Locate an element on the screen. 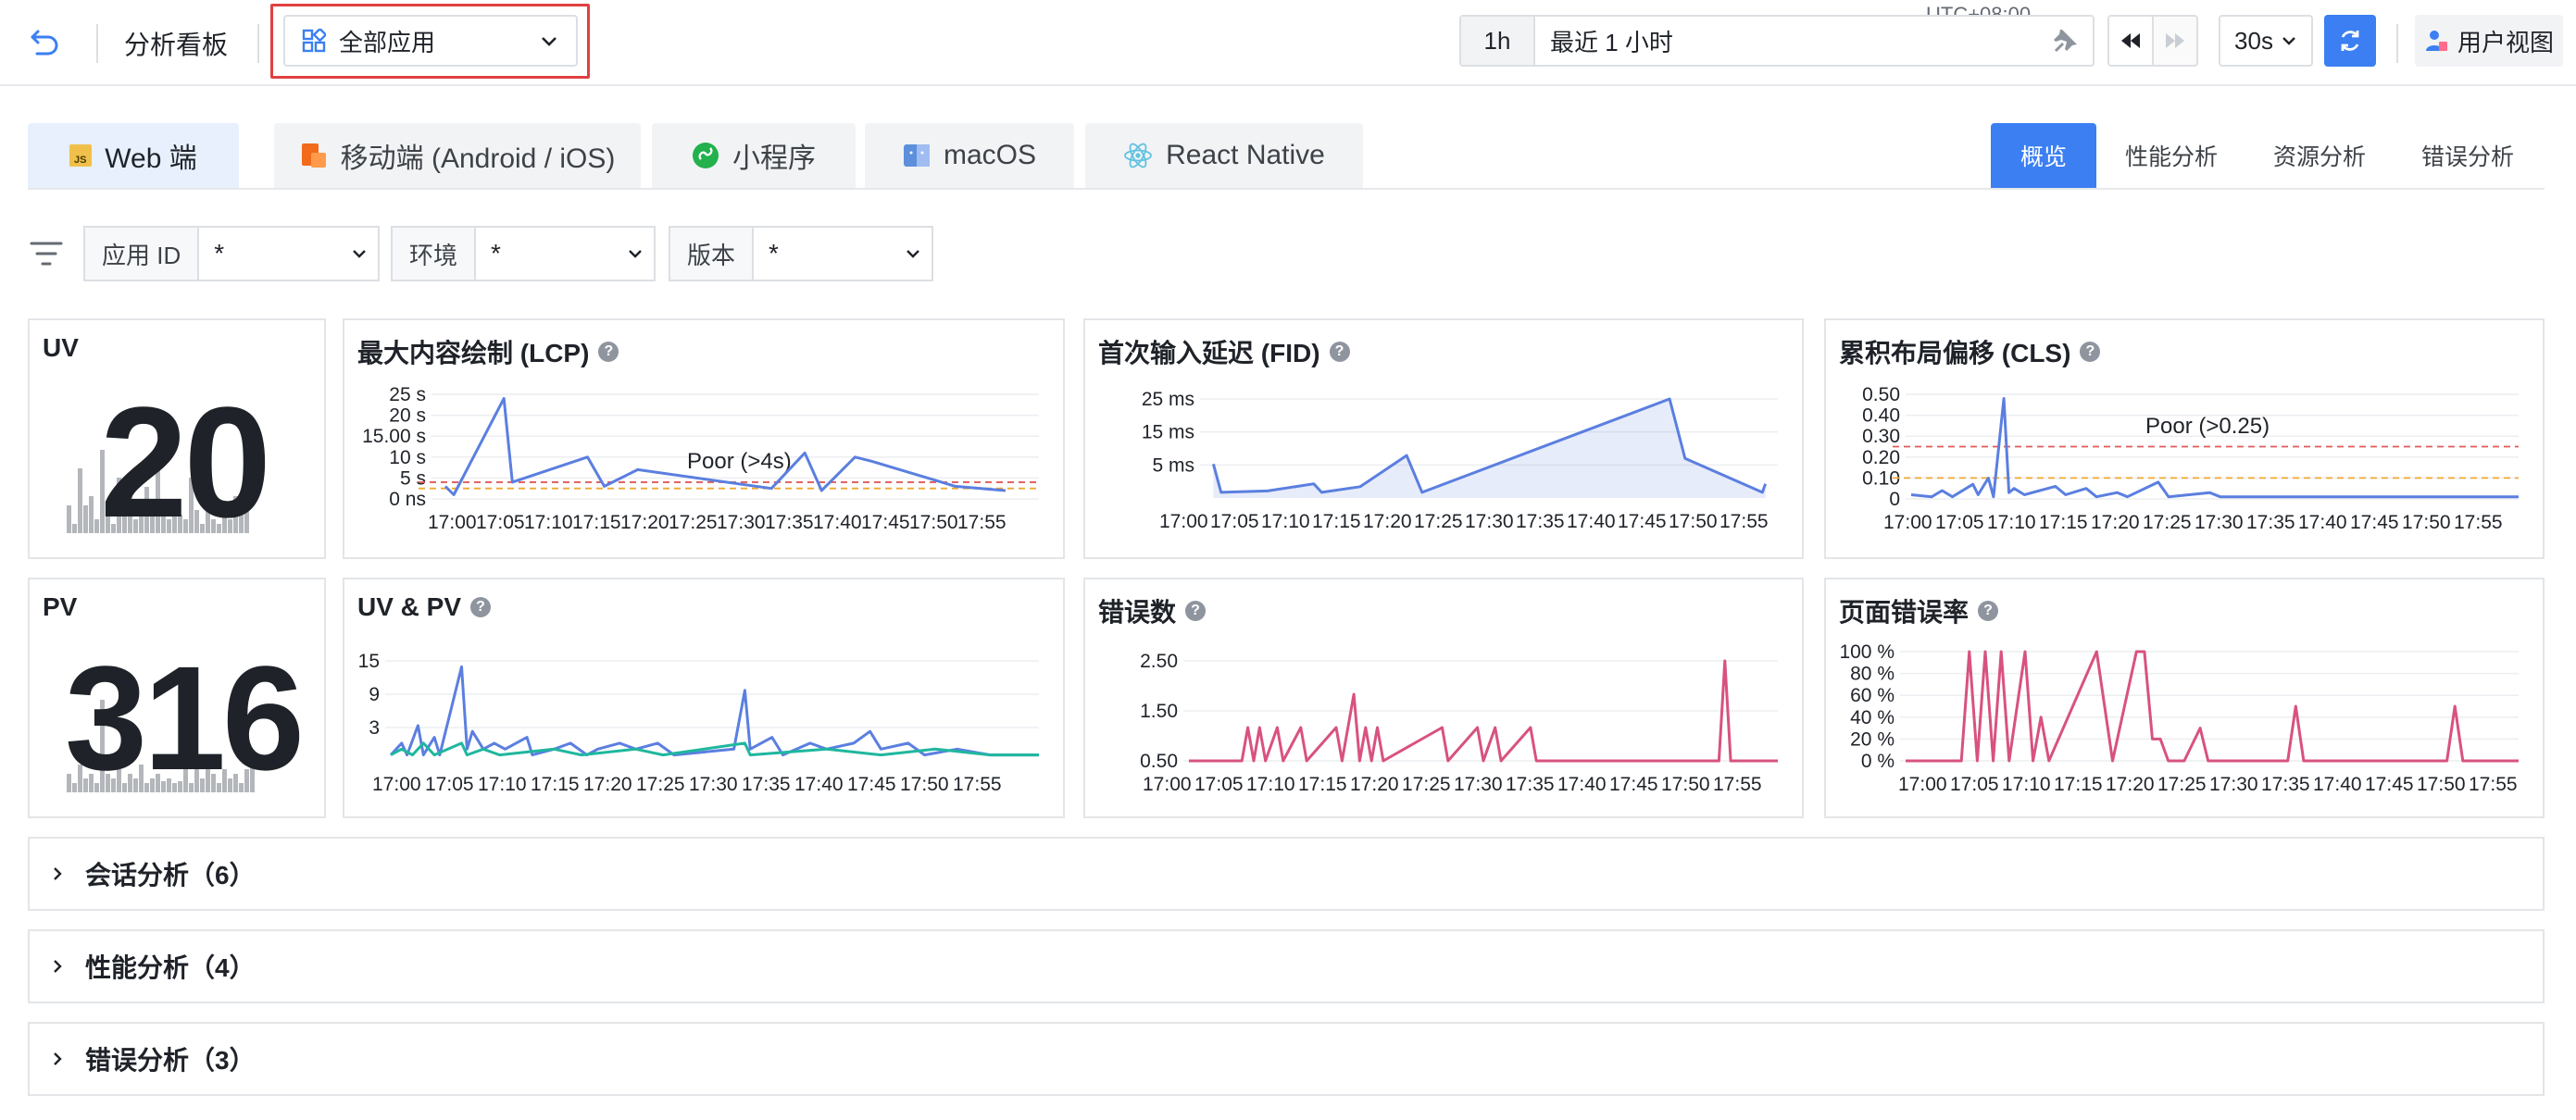 The height and width of the screenshot is (1120, 2576). y-tick-label: 15.00 s is located at coordinates (394, 436).